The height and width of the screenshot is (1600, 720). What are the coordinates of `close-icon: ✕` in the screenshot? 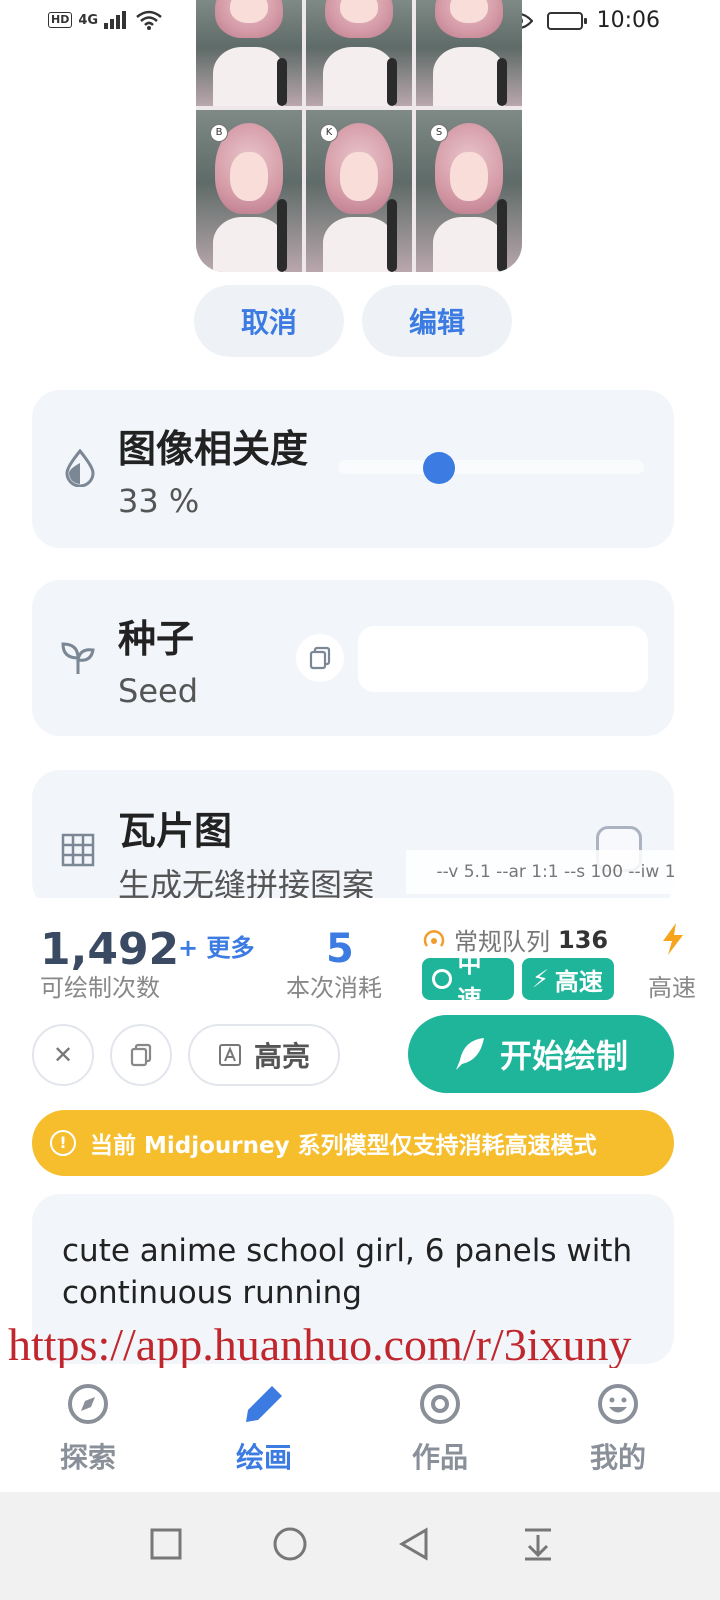 It's located at (63, 1055).